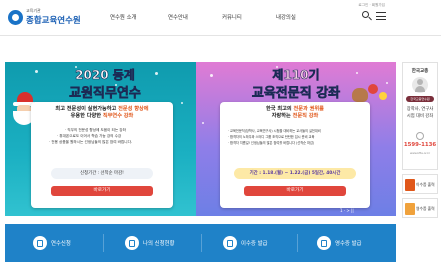  What do you see at coordinates (295, 191) in the screenshot?
I see `slide2-go-button: 바로가기` at bounding box center [295, 191].